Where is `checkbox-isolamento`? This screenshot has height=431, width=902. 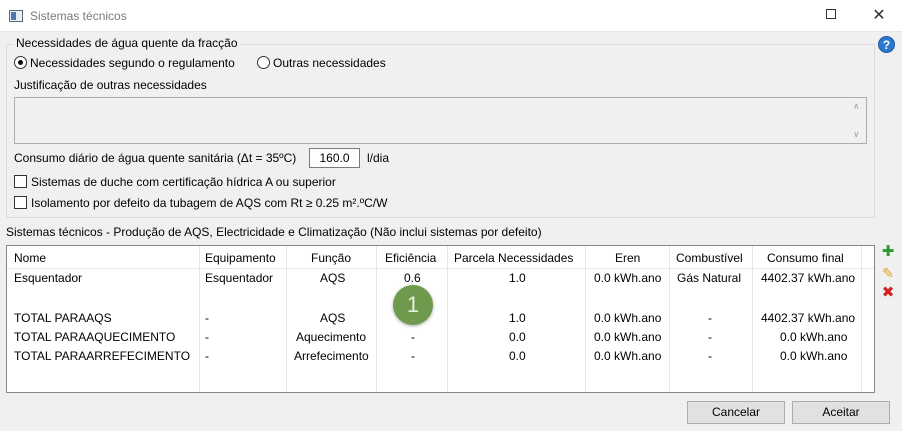 checkbox-isolamento is located at coordinates (20, 202).